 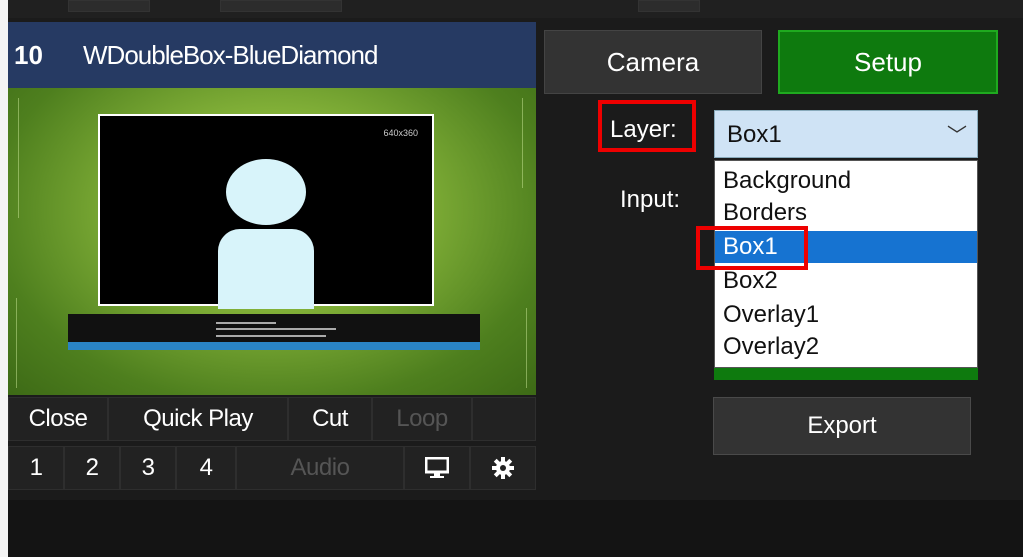 What do you see at coordinates (653, 62) in the screenshot?
I see `tab-camera: Camera` at bounding box center [653, 62].